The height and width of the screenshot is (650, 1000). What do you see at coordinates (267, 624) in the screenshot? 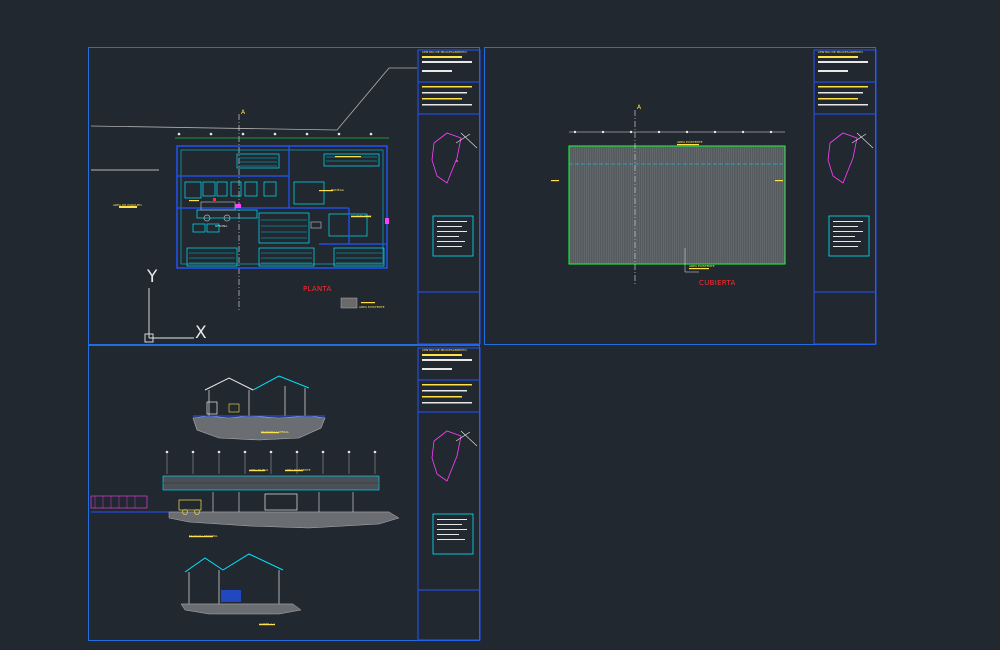
I see `section-label-cut: CORTE A-A` at bounding box center [267, 624].